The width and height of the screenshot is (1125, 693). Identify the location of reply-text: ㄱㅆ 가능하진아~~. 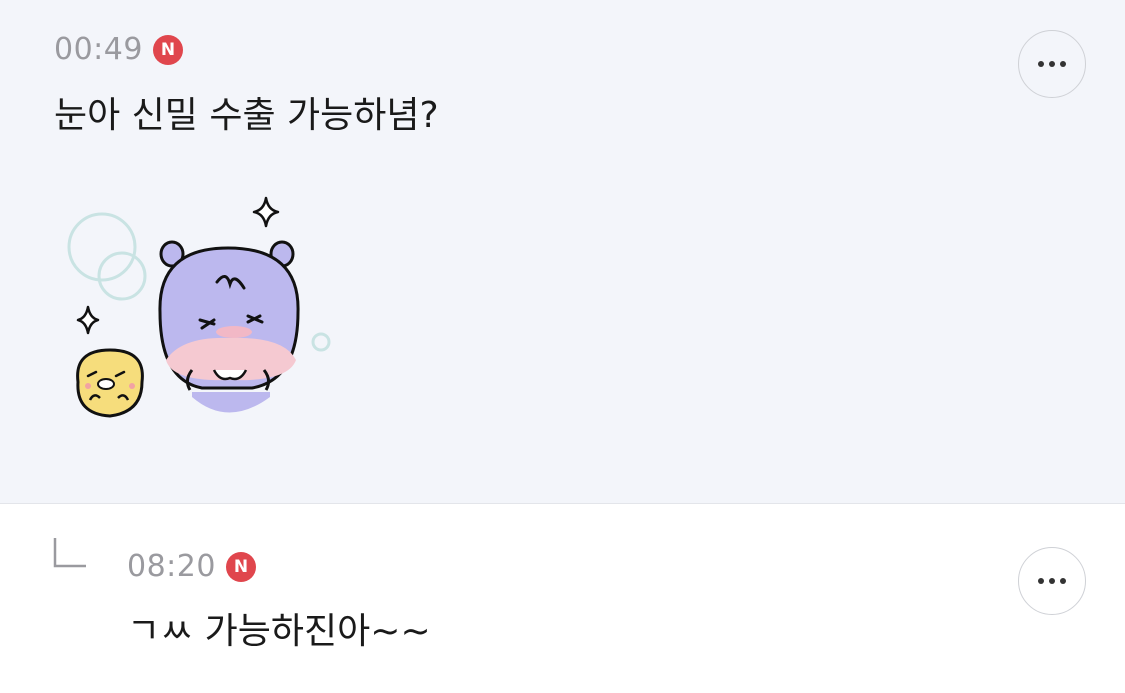
(279, 631).